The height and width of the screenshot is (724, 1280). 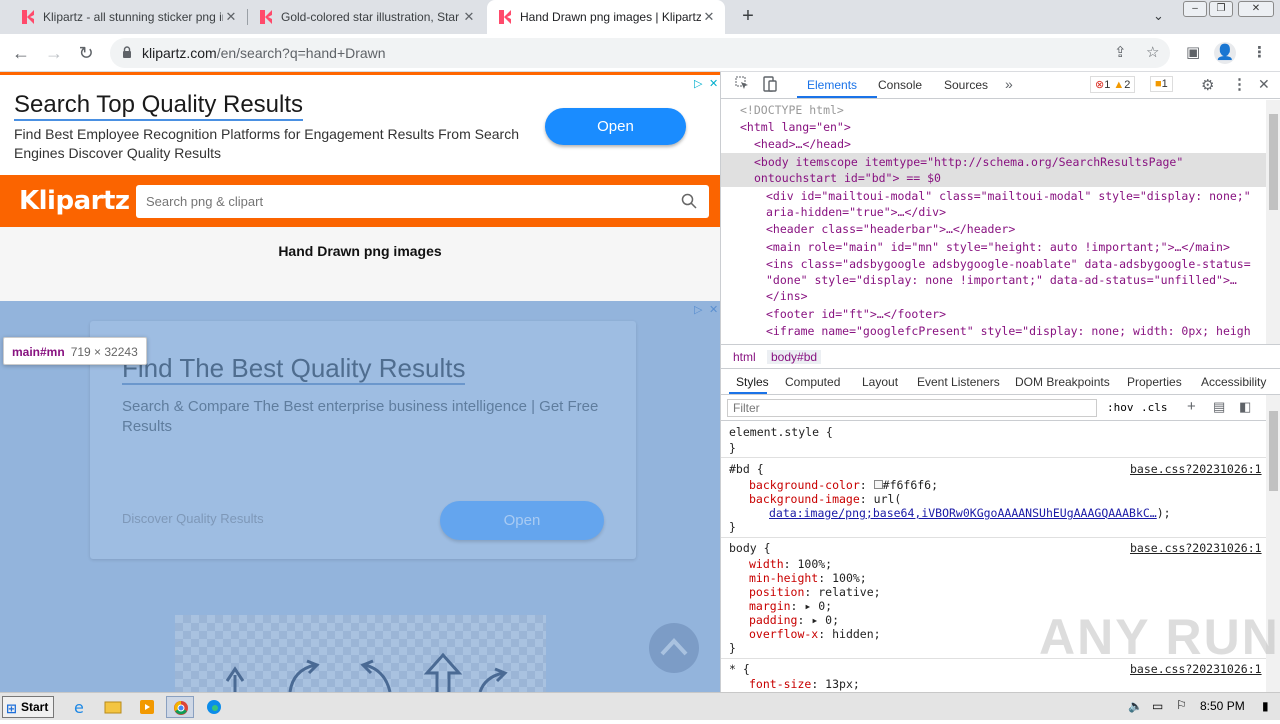 What do you see at coordinates (900, 85) in the screenshot?
I see `tab-console: Console` at bounding box center [900, 85].